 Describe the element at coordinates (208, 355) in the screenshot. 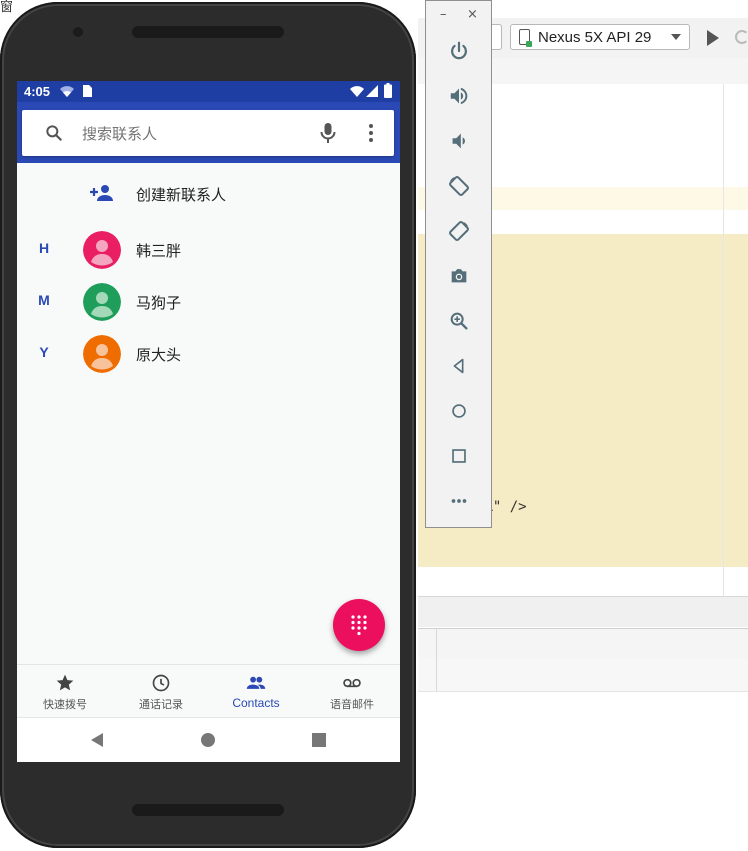

I see `contact-row: Y 原大头` at that location.